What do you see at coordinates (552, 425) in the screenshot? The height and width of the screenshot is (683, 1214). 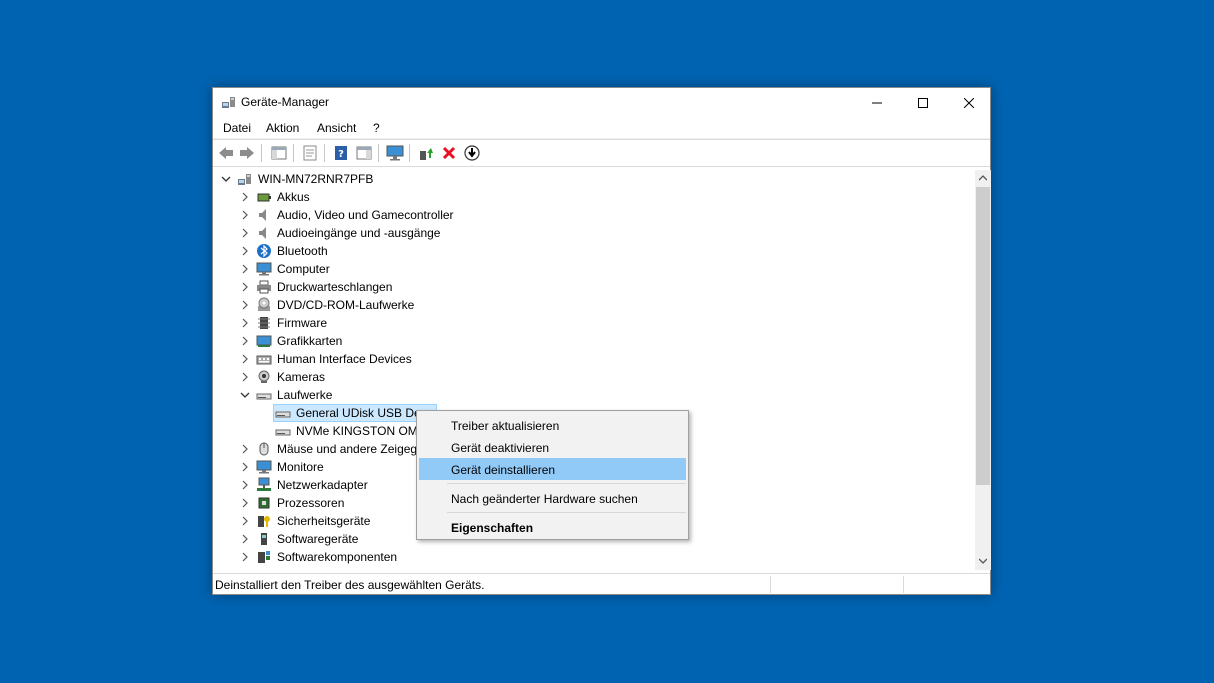 I see `menu-item-update-driver: Treiber aktualisieren` at bounding box center [552, 425].